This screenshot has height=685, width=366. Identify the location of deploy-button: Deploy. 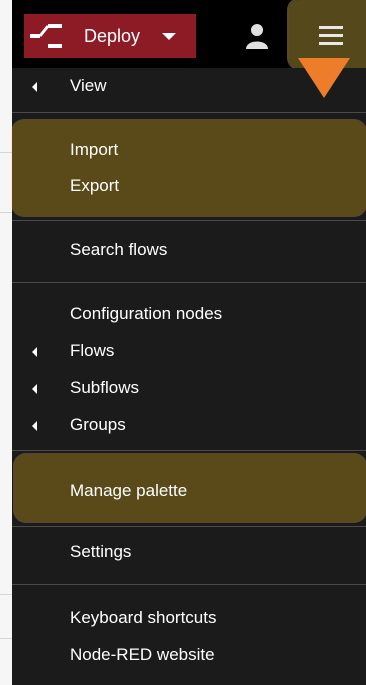
(110, 36).